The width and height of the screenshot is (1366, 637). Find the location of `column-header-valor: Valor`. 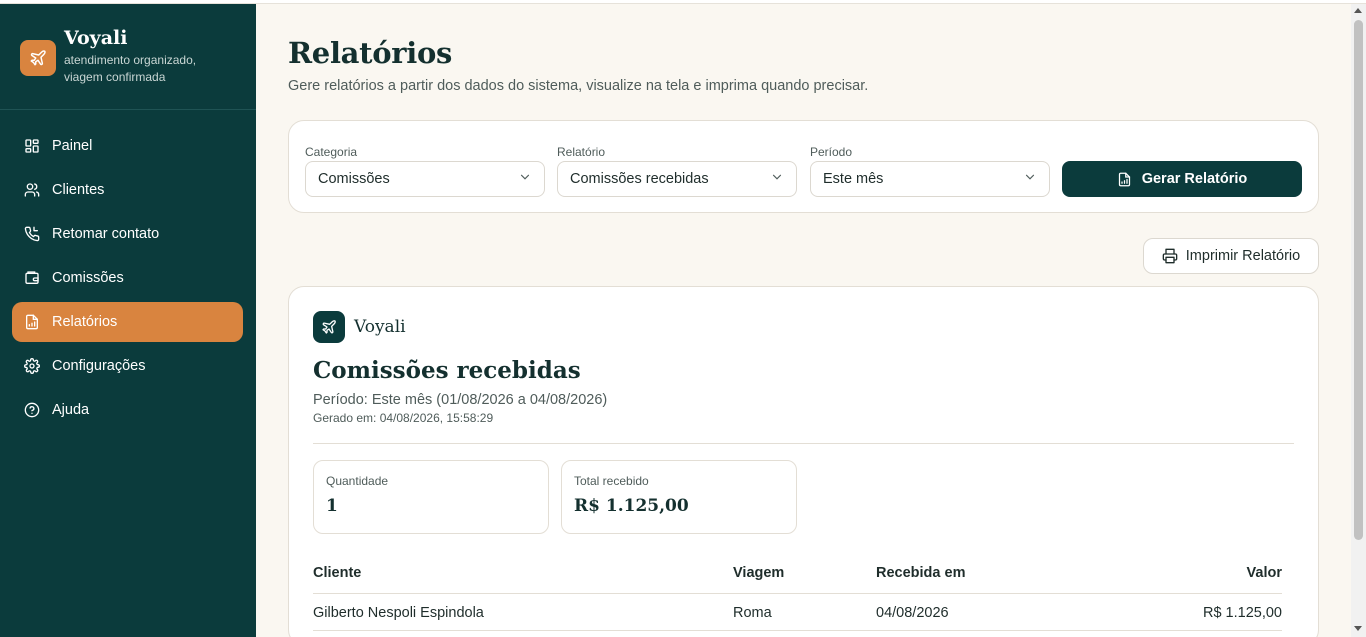

column-header-valor: Valor is located at coordinates (1264, 573).